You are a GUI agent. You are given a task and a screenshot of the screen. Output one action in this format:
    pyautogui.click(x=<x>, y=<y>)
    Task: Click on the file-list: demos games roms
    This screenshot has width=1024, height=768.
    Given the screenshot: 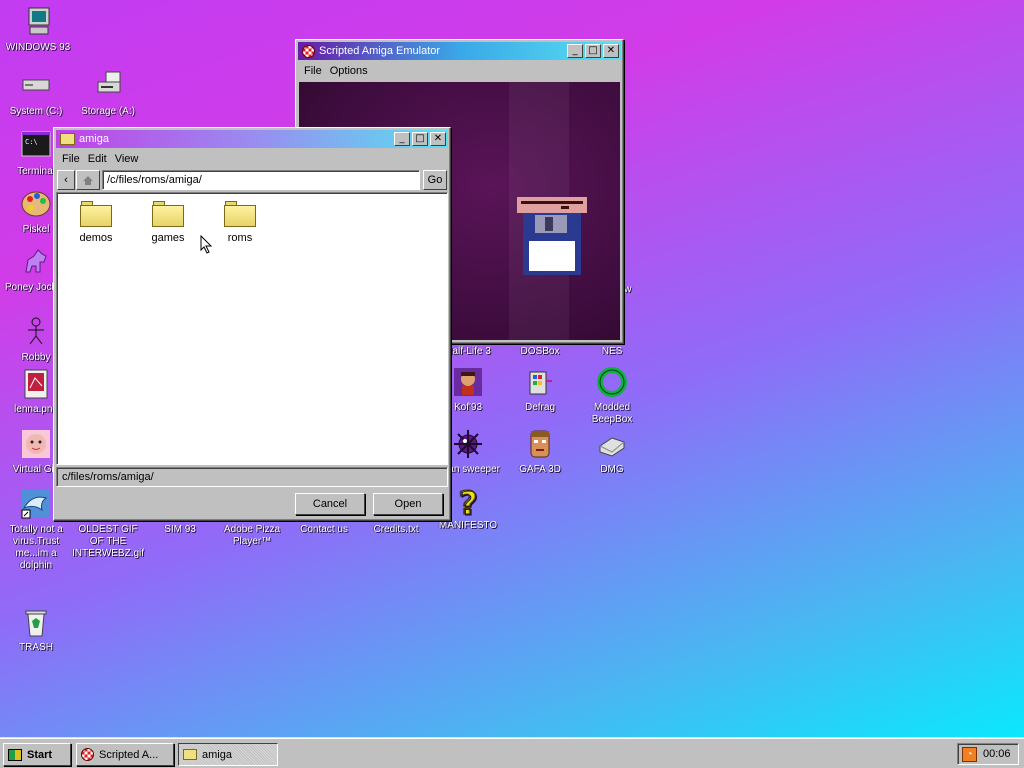 What is the action you would take?
    pyautogui.click(x=252, y=328)
    